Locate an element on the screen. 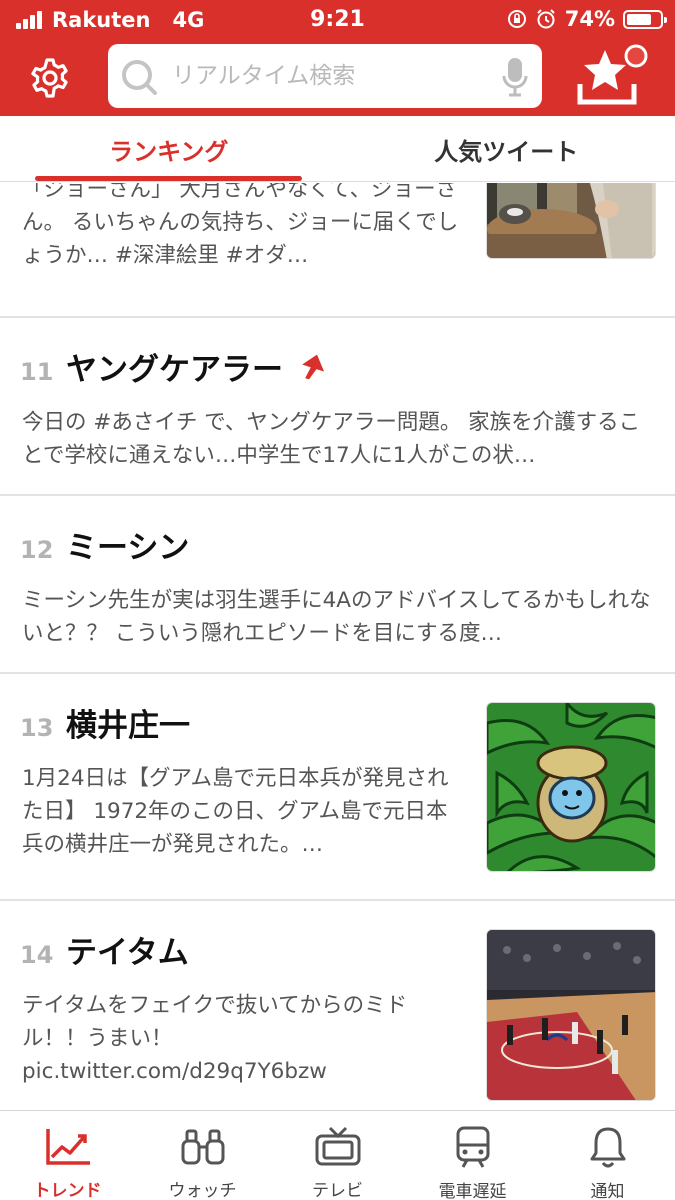 The width and height of the screenshot is (675, 1200). tv-icon is located at coordinates (337, 1145).